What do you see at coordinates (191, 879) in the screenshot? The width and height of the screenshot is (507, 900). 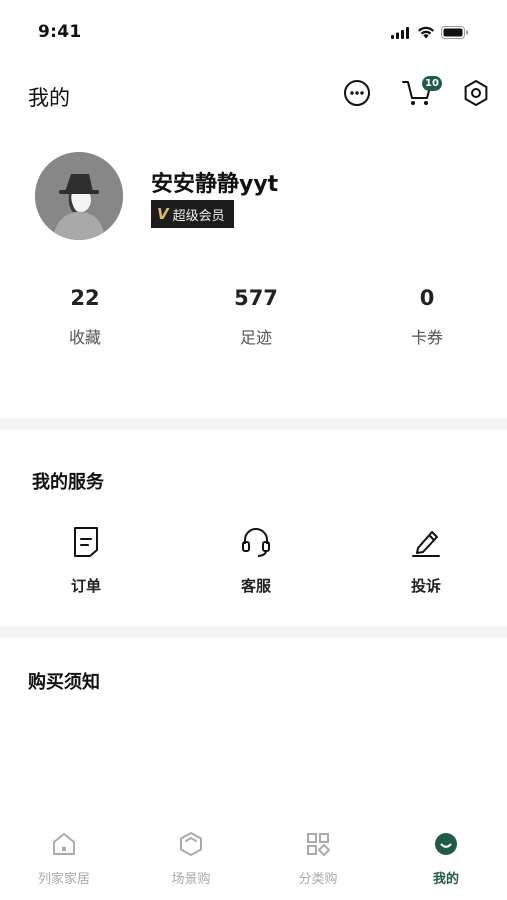 I see `tab-label: 场景购` at bounding box center [191, 879].